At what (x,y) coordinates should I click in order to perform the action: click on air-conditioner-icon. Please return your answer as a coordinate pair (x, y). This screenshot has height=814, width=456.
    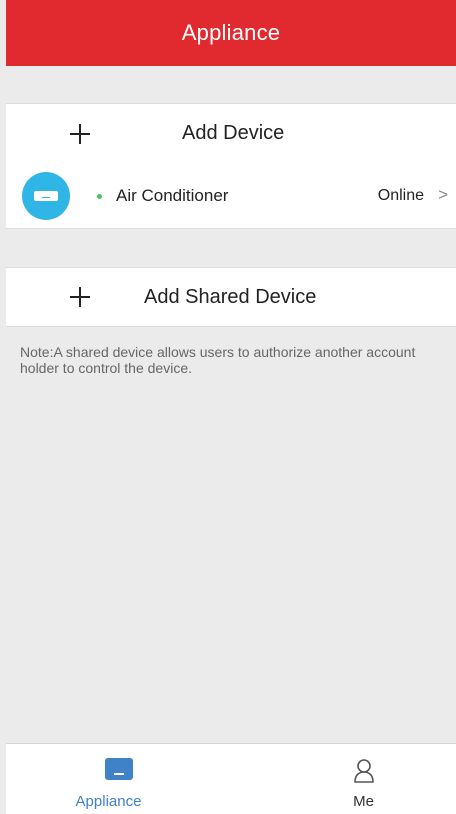
    Looking at the image, I should click on (46, 196).